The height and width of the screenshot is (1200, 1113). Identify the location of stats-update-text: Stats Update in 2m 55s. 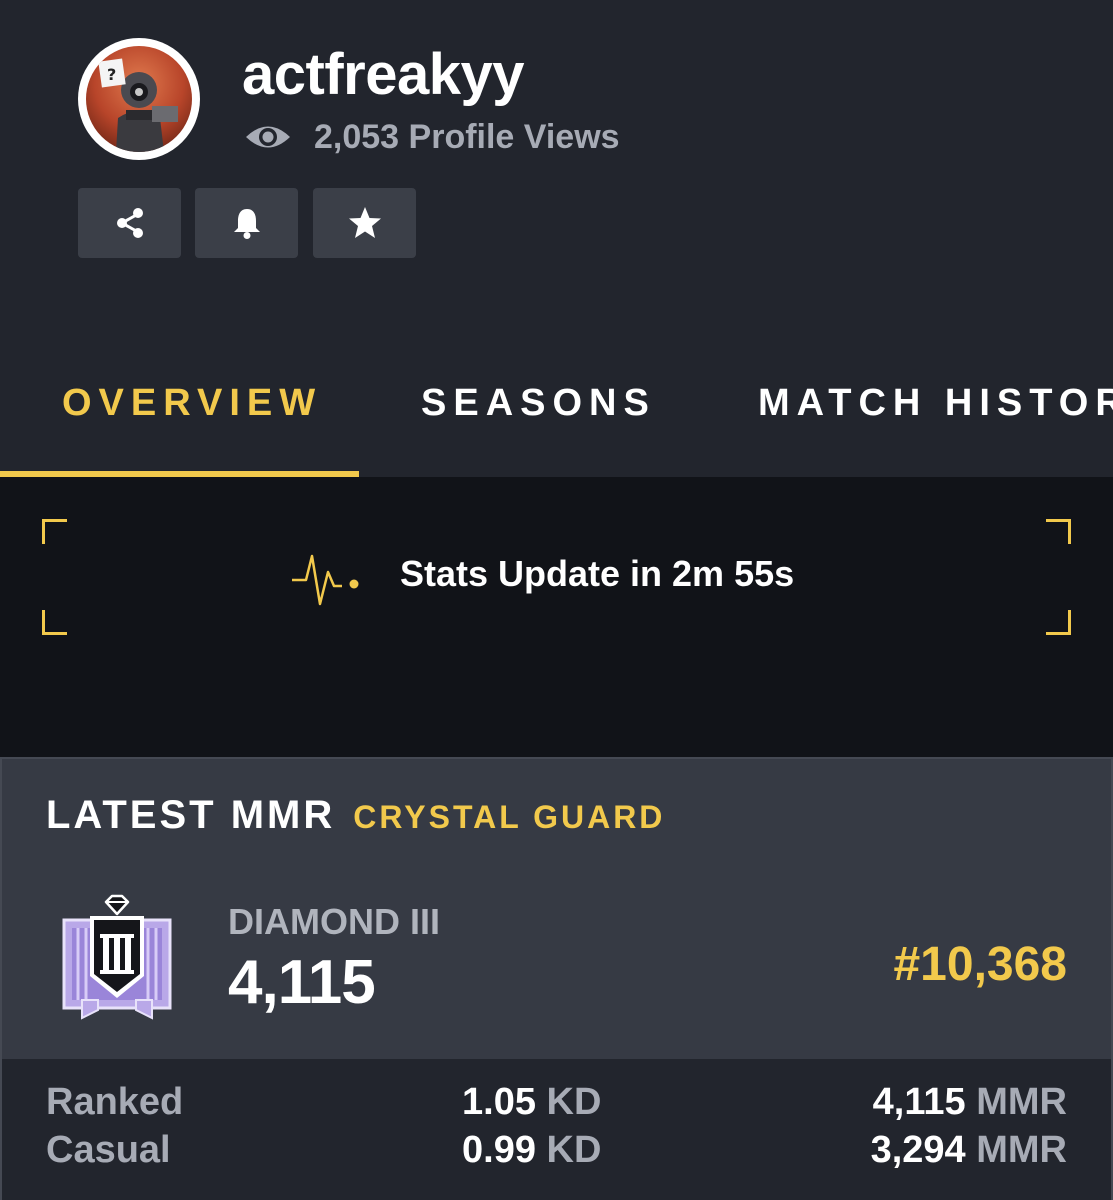
(597, 573).